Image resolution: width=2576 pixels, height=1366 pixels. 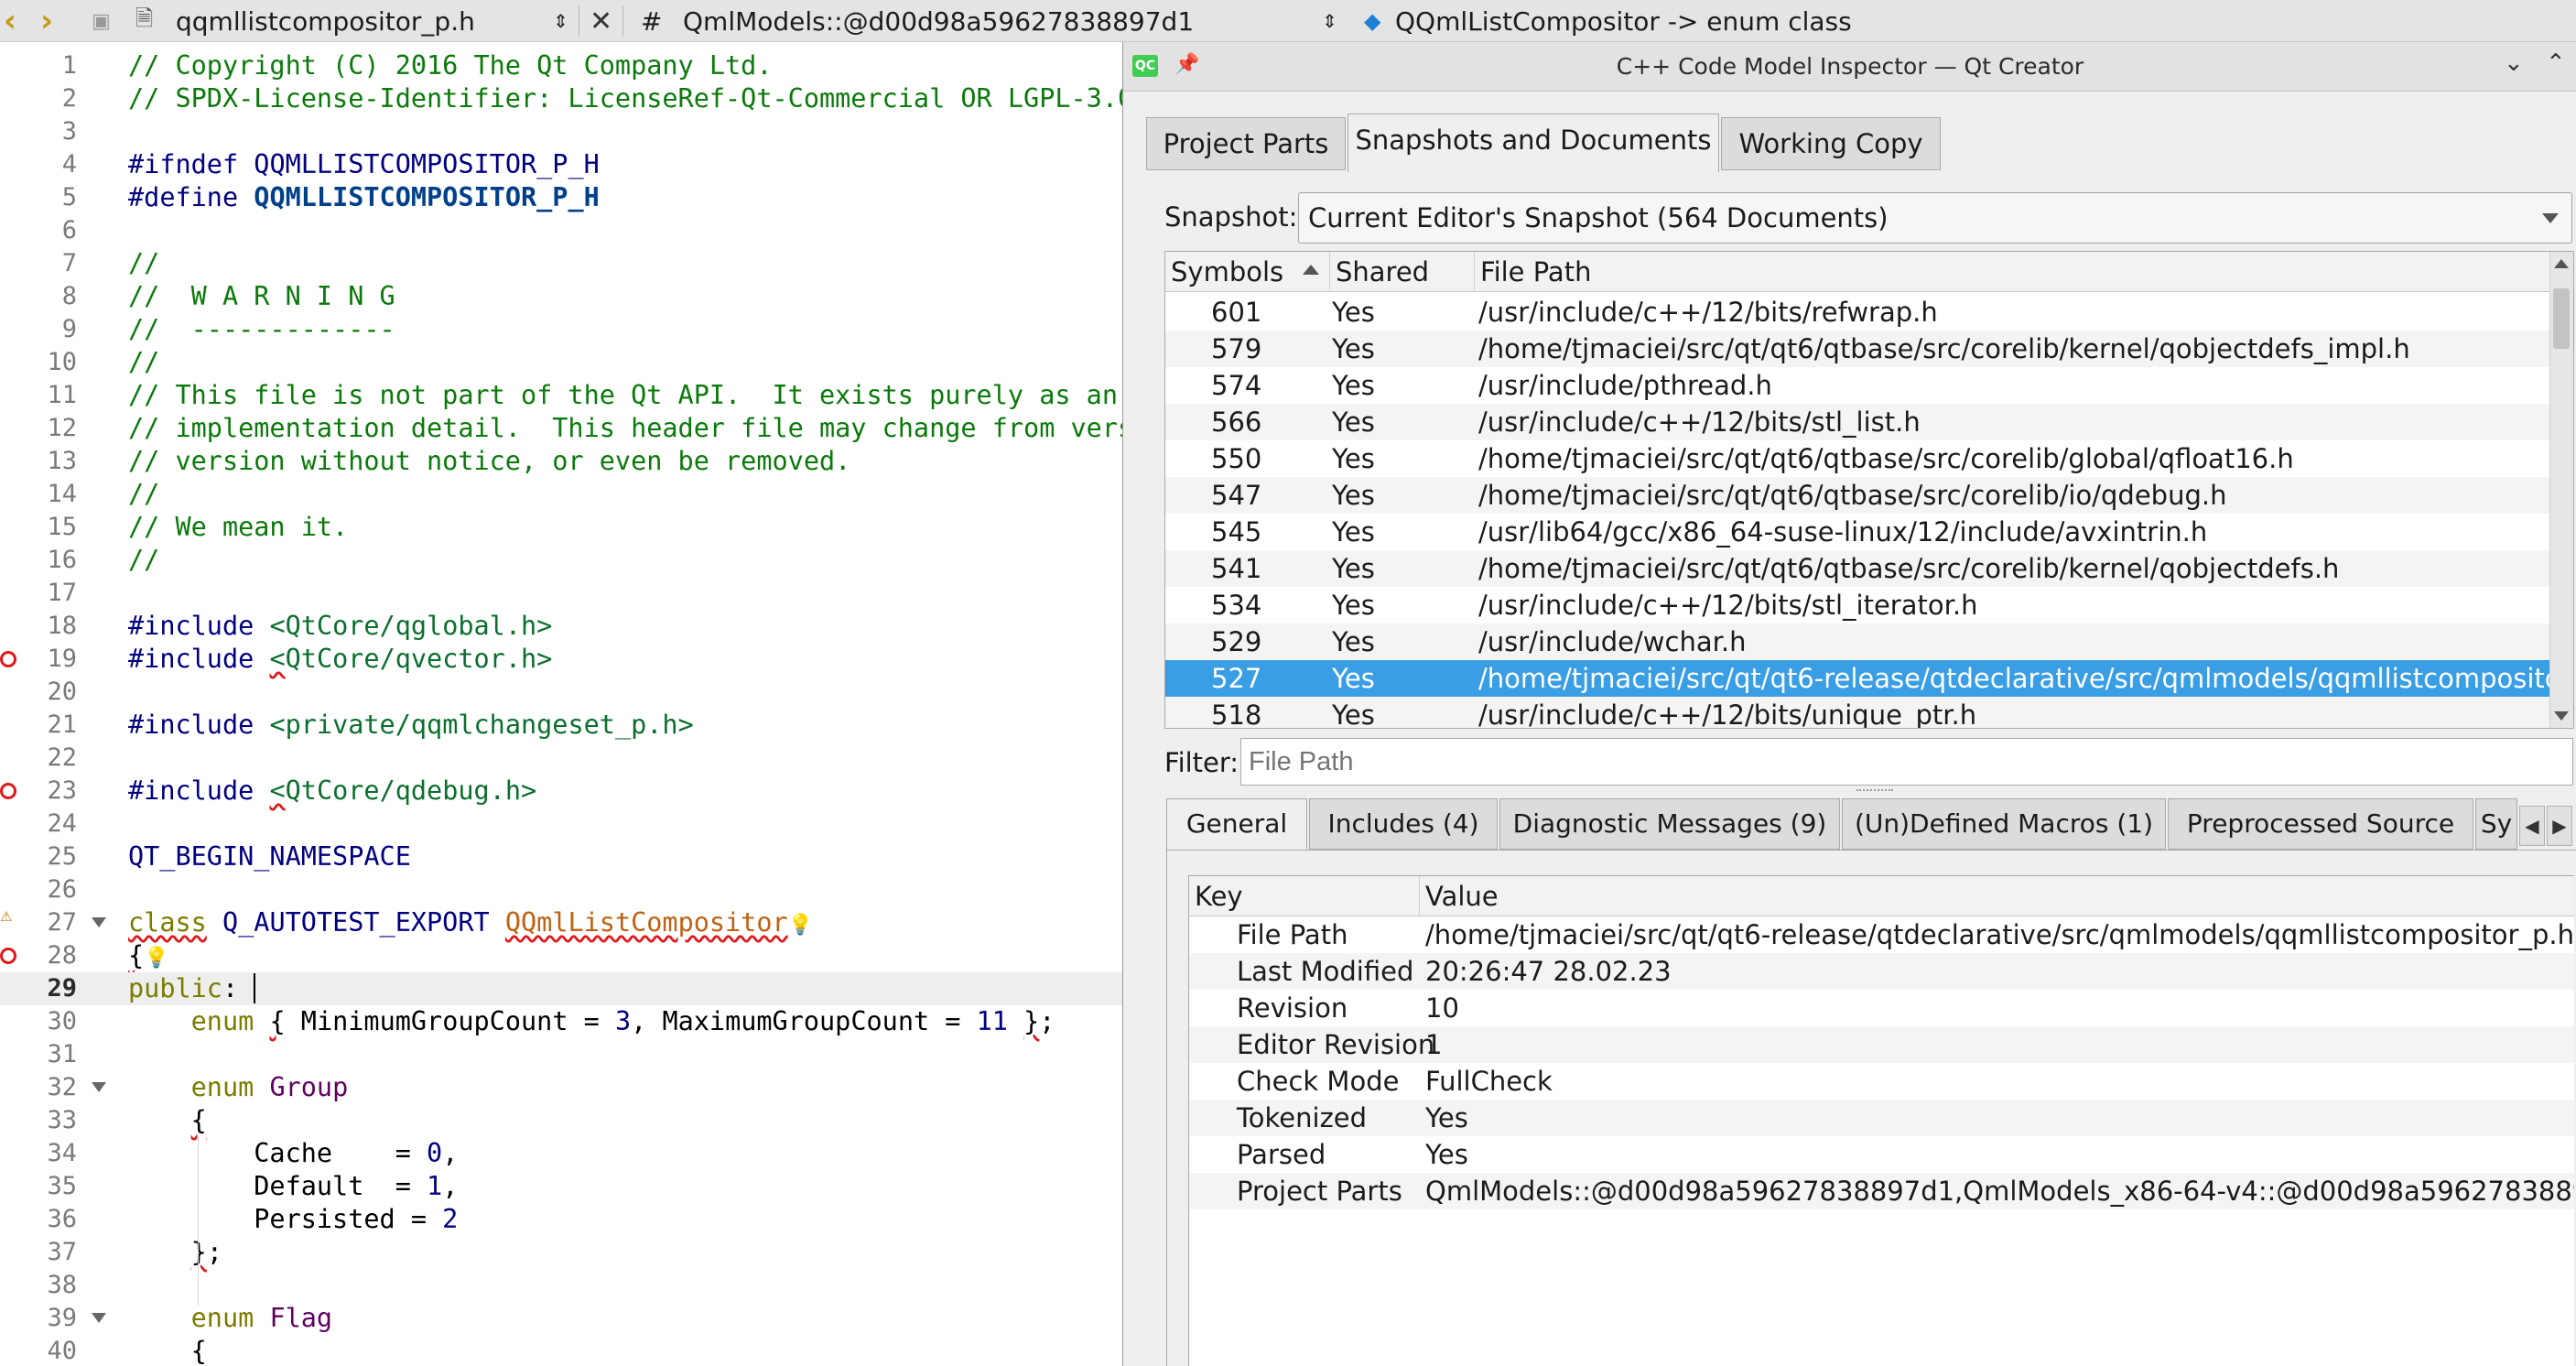 What do you see at coordinates (561, 231) in the screenshot?
I see `code-line: 6` at bounding box center [561, 231].